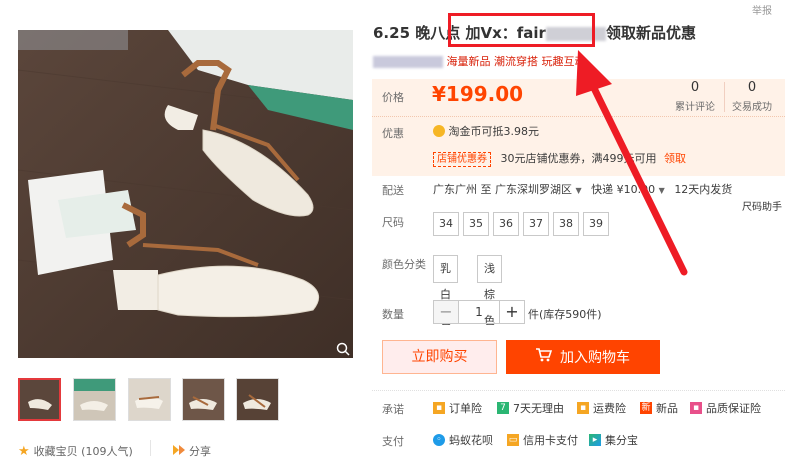  Describe the element at coordinates (506, 224) in the screenshot. I see `size-option: 36` at that location.